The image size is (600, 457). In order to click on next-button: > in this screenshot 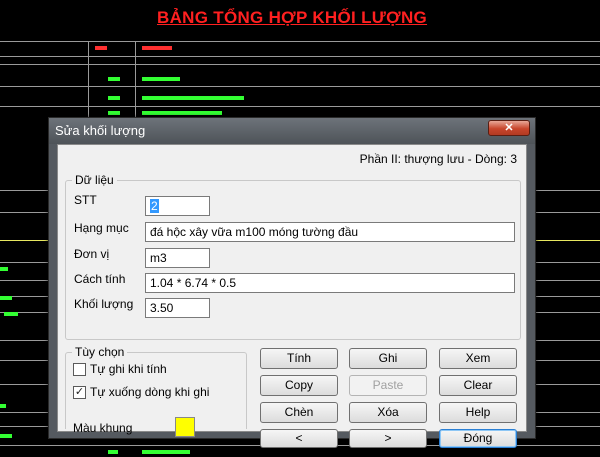, I will do `click(388, 438)`.